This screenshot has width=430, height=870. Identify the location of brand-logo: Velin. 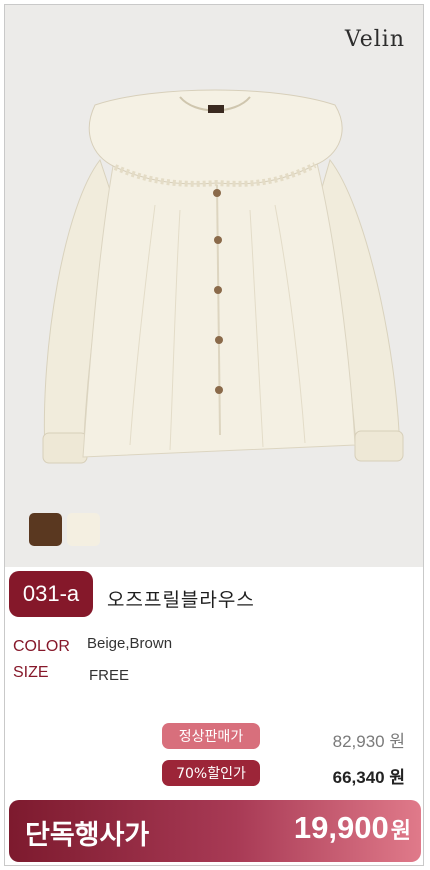
(374, 39).